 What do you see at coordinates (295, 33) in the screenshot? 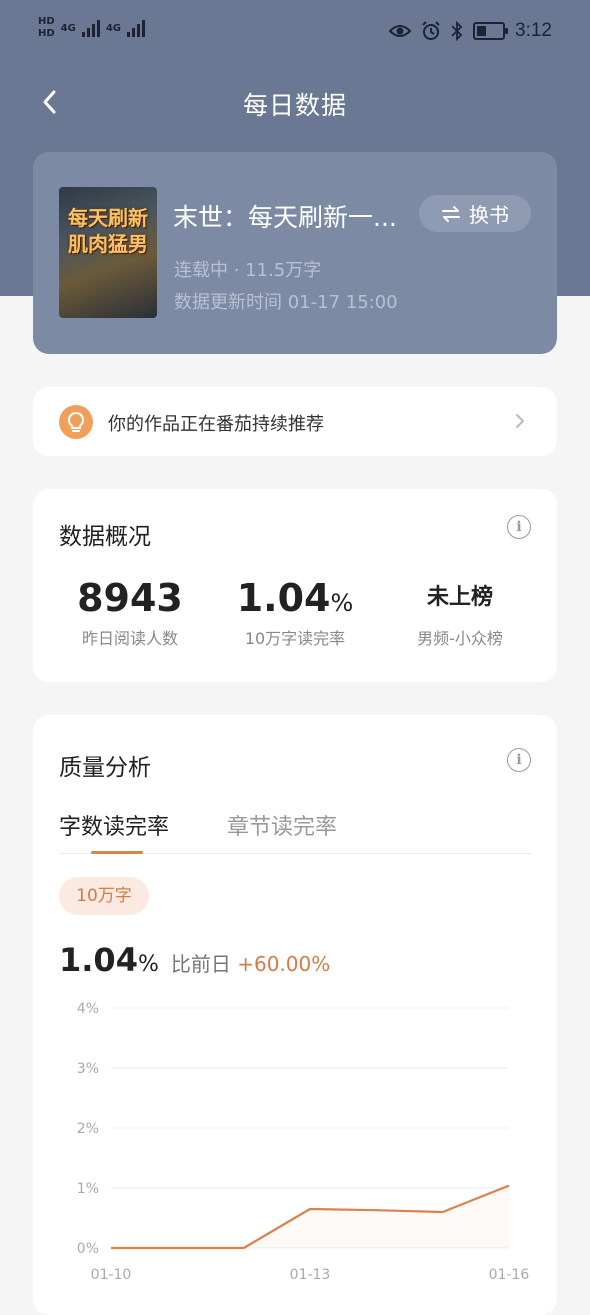
I see `status-bar: HD HD 4G 4G 3:12` at bounding box center [295, 33].